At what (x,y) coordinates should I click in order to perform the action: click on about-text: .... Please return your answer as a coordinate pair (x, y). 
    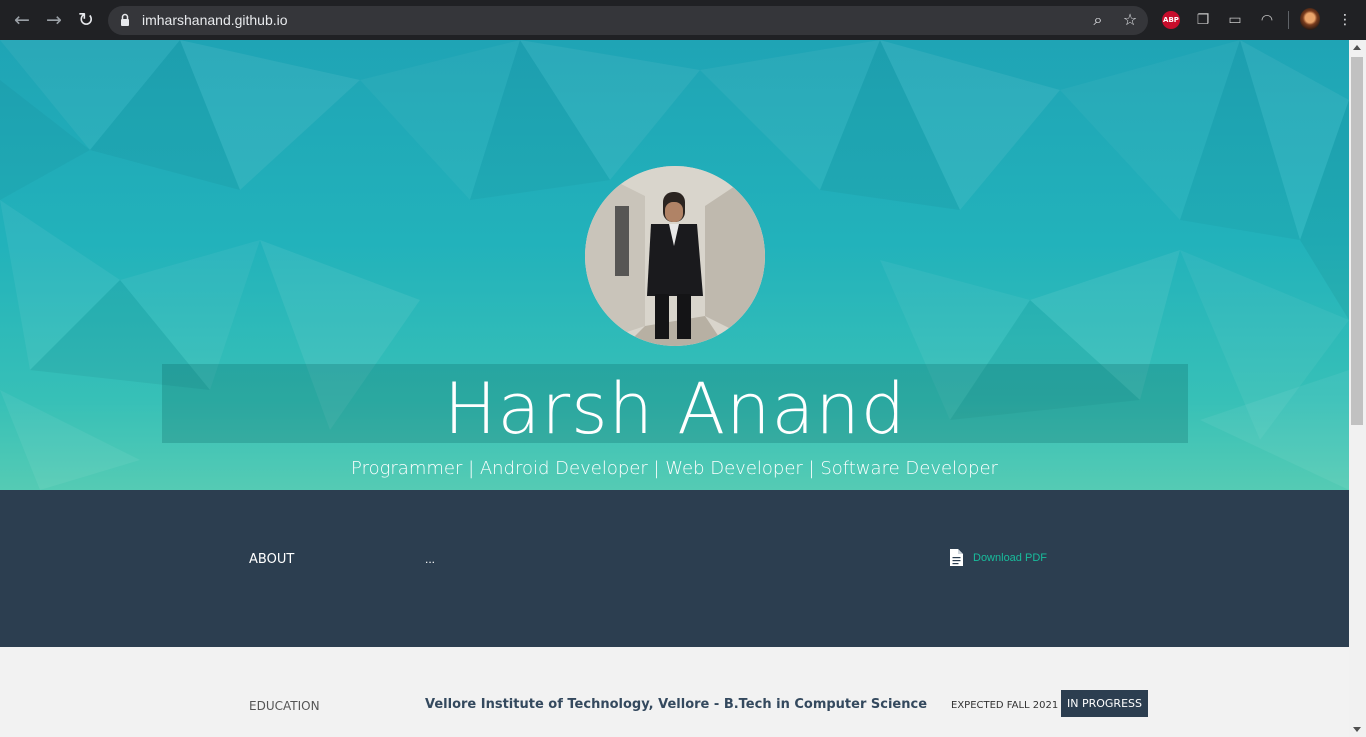
    Looking at the image, I should click on (430, 559).